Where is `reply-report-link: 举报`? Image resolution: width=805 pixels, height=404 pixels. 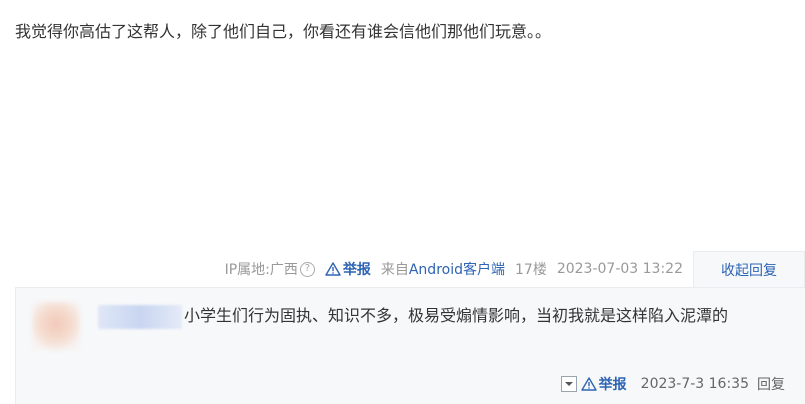 reply-report-link: 举报 is located at coordinates (603, 384).